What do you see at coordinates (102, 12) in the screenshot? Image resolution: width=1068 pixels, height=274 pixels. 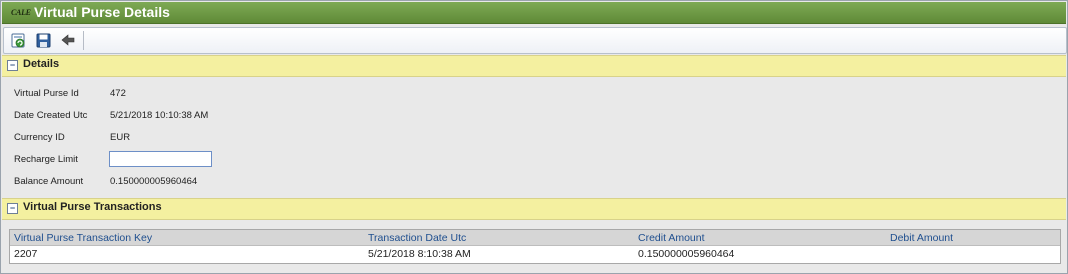 I see `page-title: Virtual Purse Details` at bounding box center [102, 12].